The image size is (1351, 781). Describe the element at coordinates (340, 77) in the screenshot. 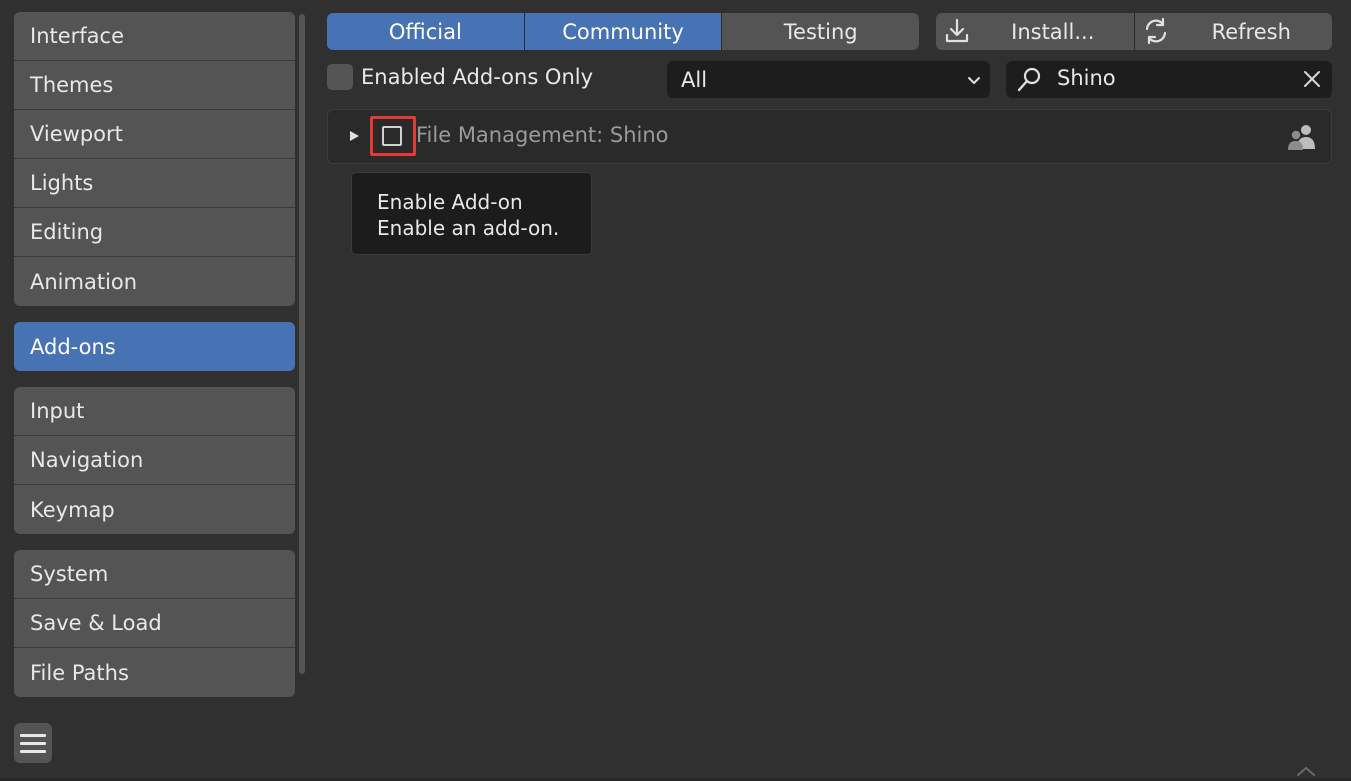

I see `enabled-only-checkbox` at that location.